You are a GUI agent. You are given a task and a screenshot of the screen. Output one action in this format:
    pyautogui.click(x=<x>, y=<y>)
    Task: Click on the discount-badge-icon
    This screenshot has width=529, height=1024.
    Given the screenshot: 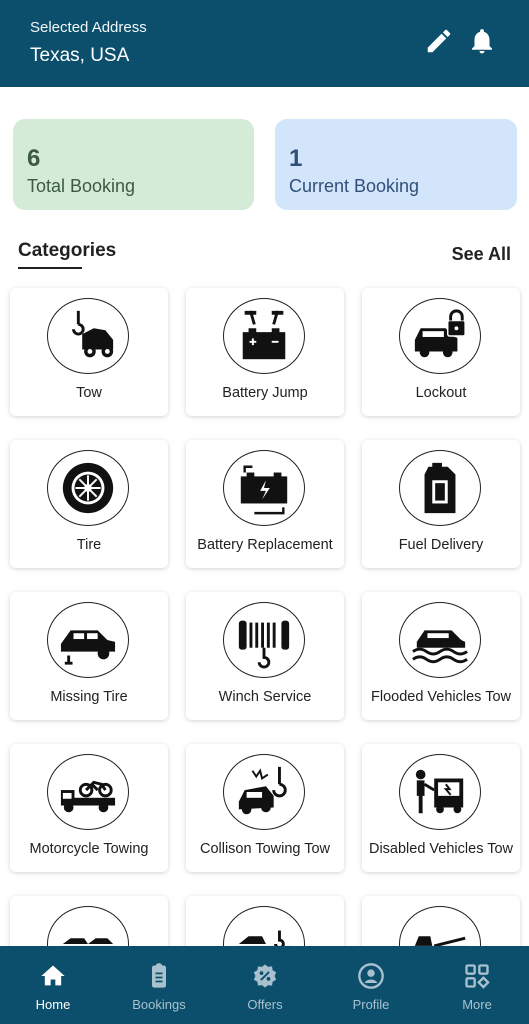 What is the action you would take?
    pyautogui.click(x=265, y=976)
    